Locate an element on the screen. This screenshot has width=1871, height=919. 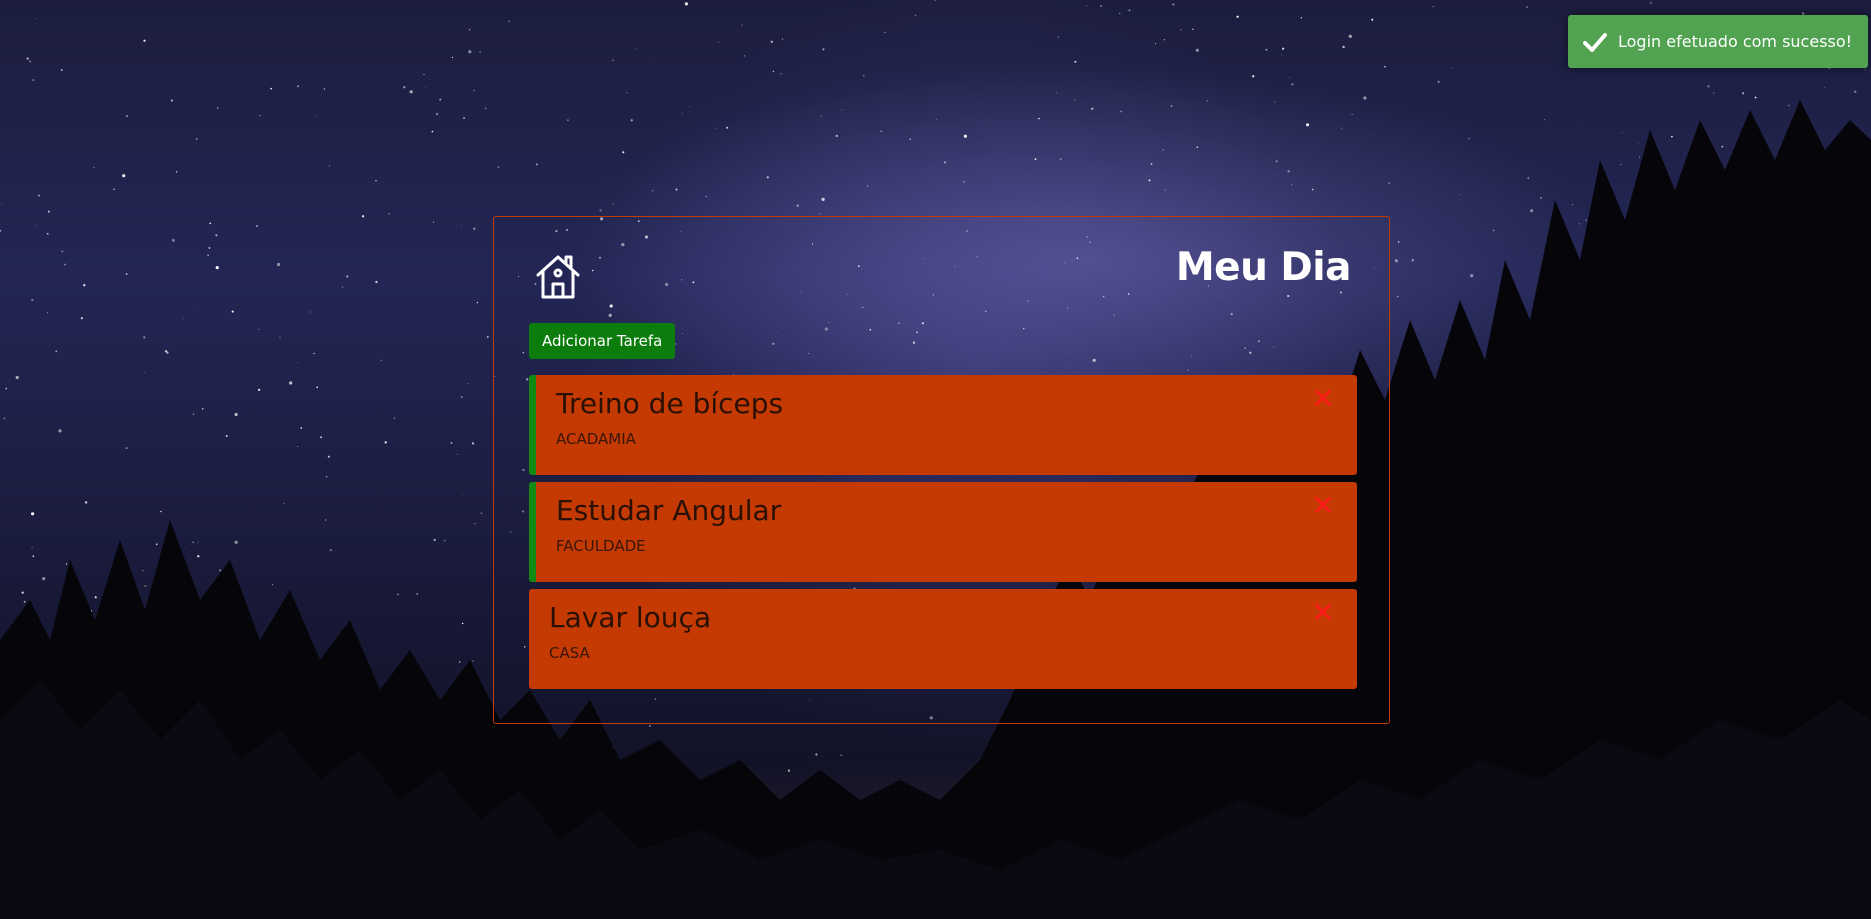
task-title: Estudar Angular is located at coordinates (669, 510).